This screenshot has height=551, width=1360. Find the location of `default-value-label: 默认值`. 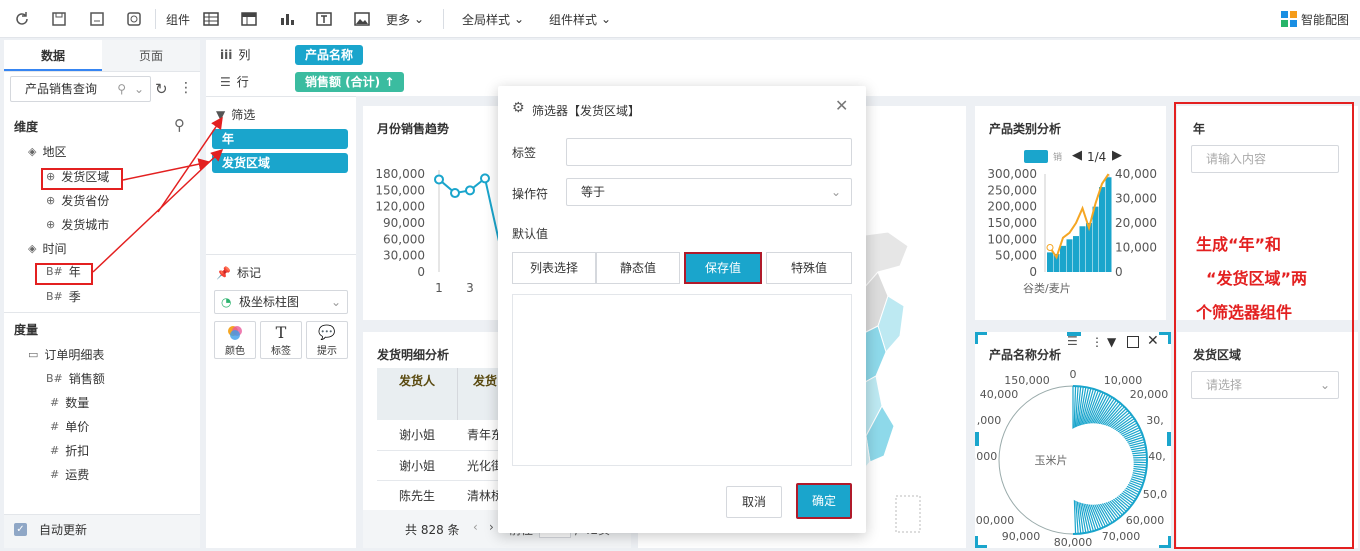

default-value-label: 默认值 is located at coordinates (530, 234).